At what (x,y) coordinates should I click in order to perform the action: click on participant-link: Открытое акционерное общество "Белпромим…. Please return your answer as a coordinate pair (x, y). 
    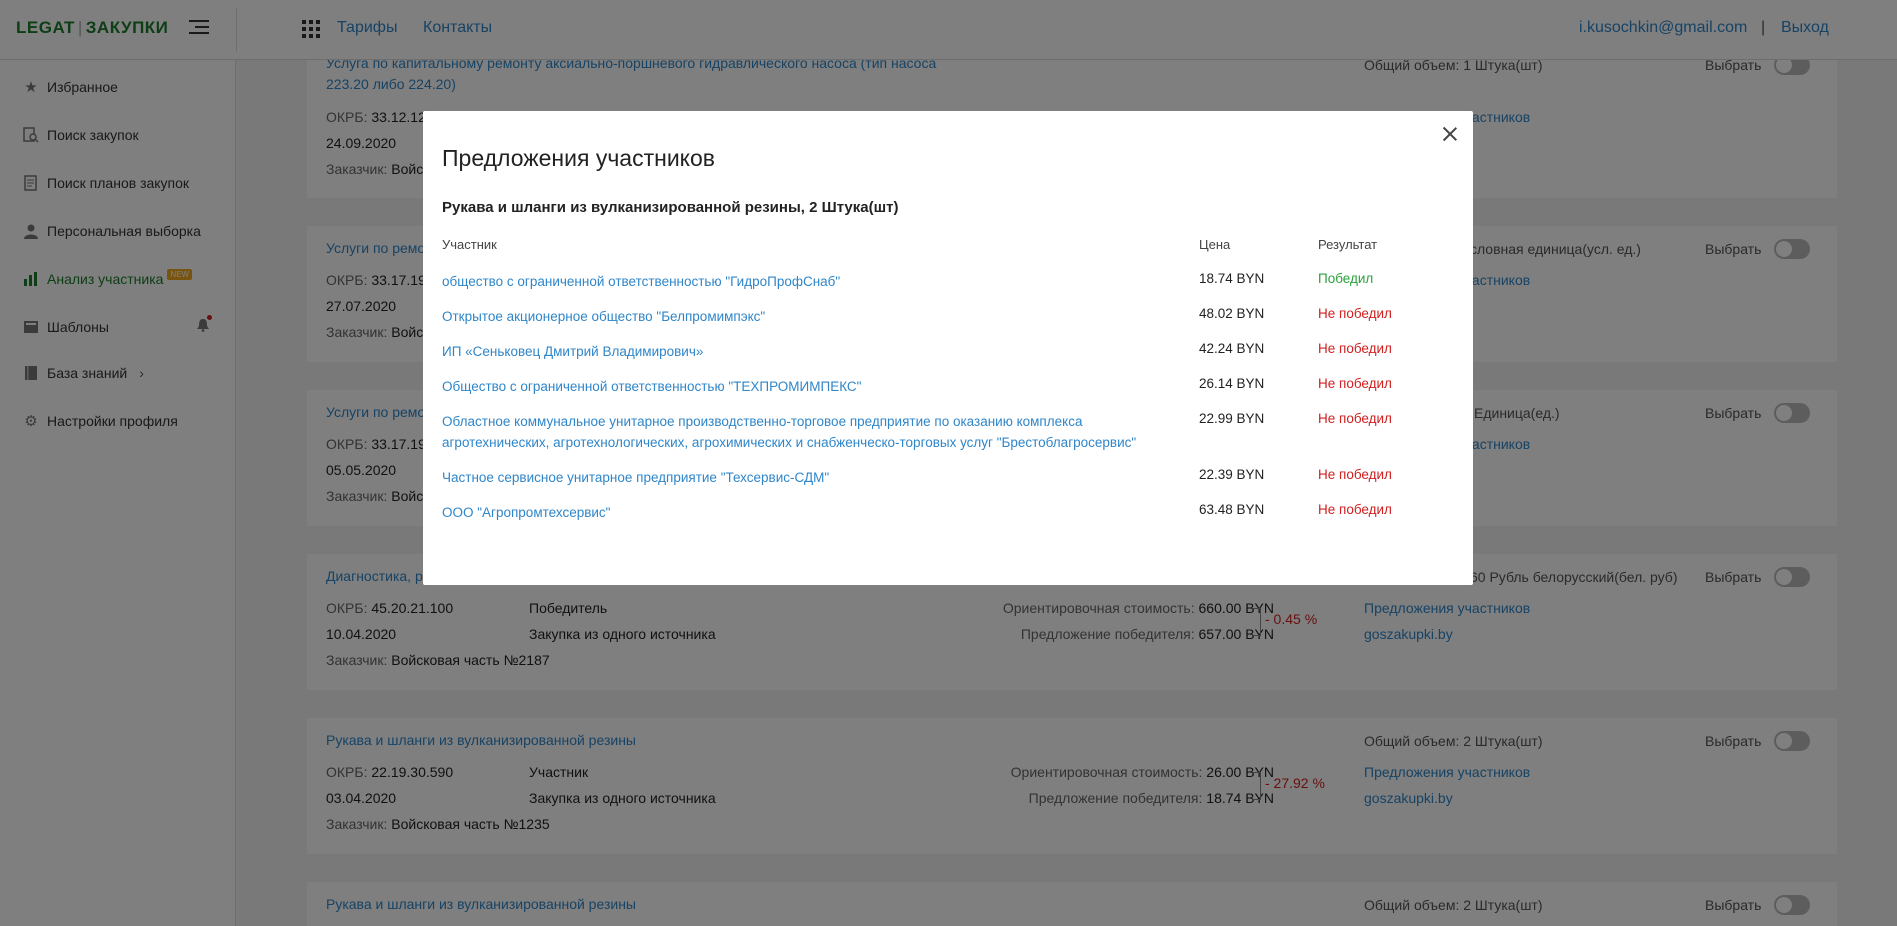
    Looking at the image, I should click on (807, 316).